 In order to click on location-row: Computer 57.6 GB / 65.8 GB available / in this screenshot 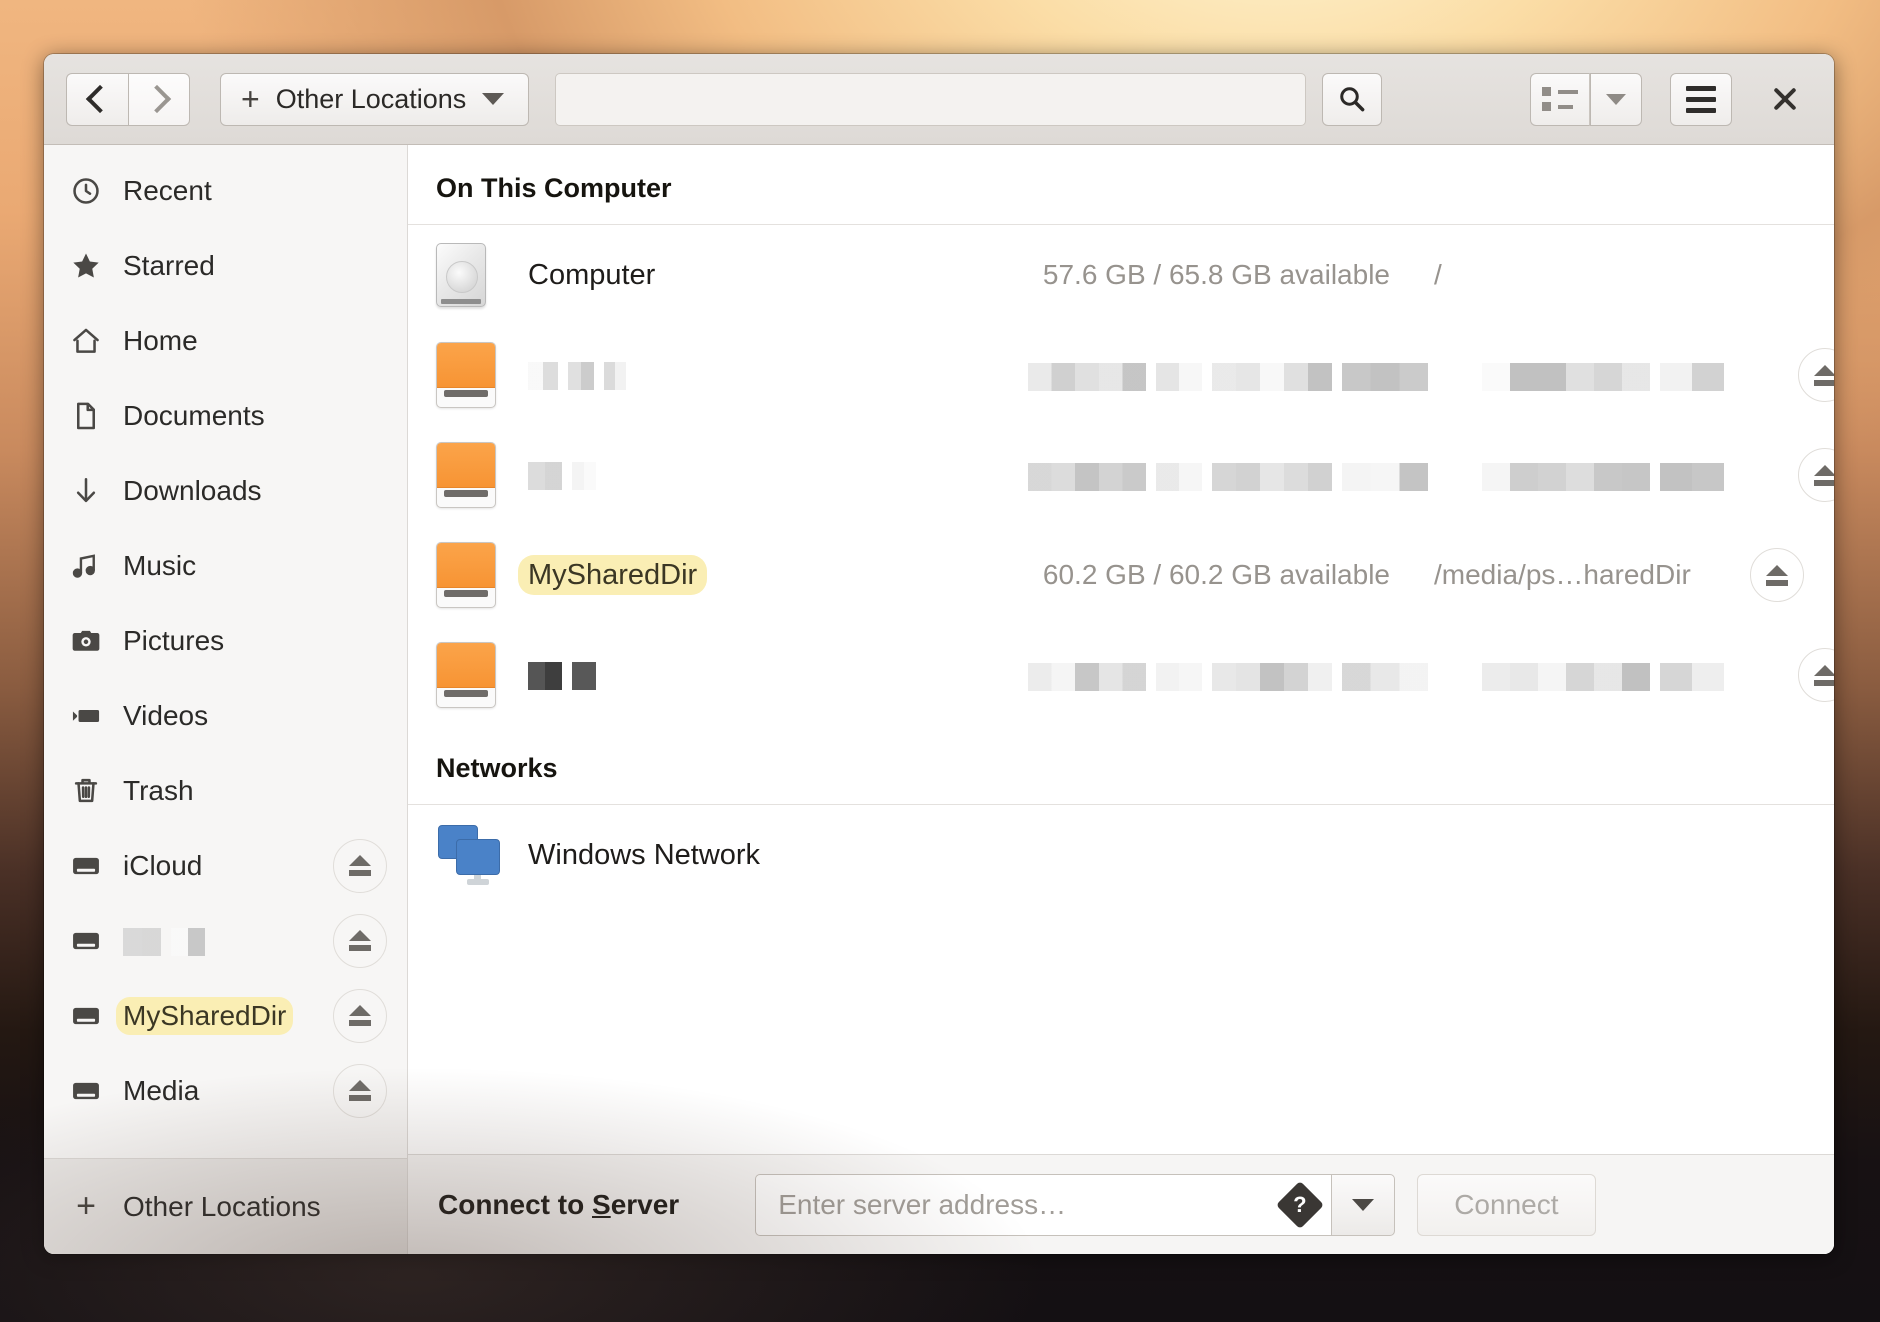, I will do `click(1121, 275)`.